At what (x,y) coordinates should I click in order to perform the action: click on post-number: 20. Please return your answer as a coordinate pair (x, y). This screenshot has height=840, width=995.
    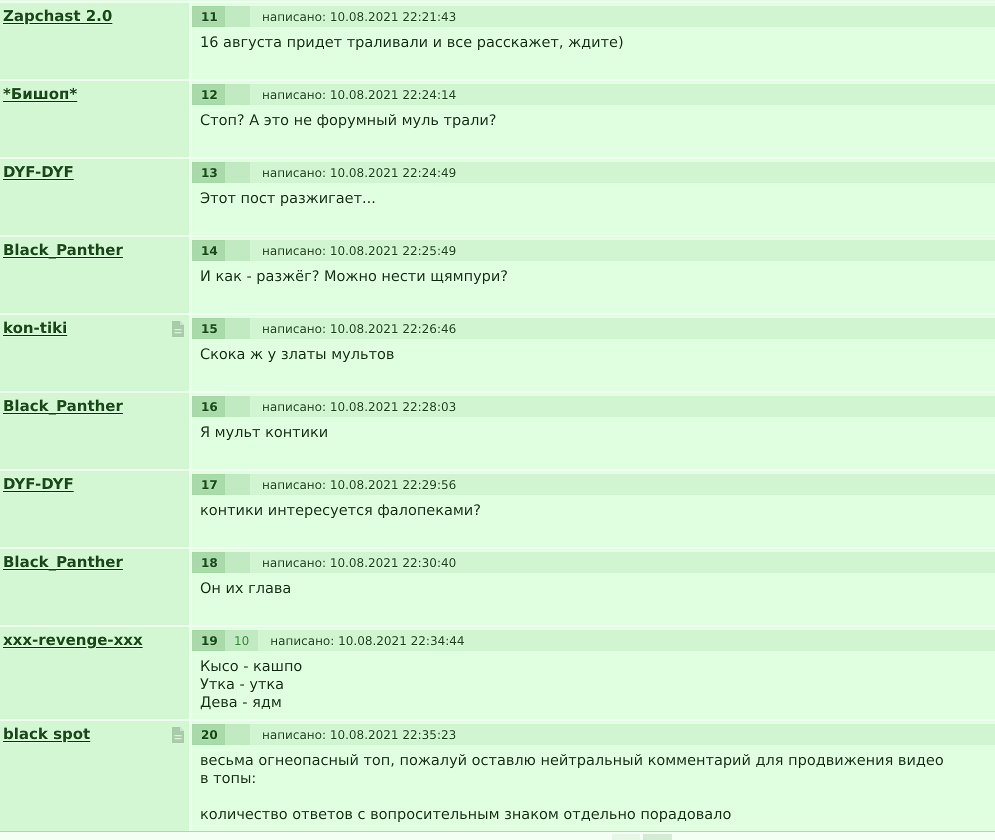
    Looking at the image, I should click on (208, 734).